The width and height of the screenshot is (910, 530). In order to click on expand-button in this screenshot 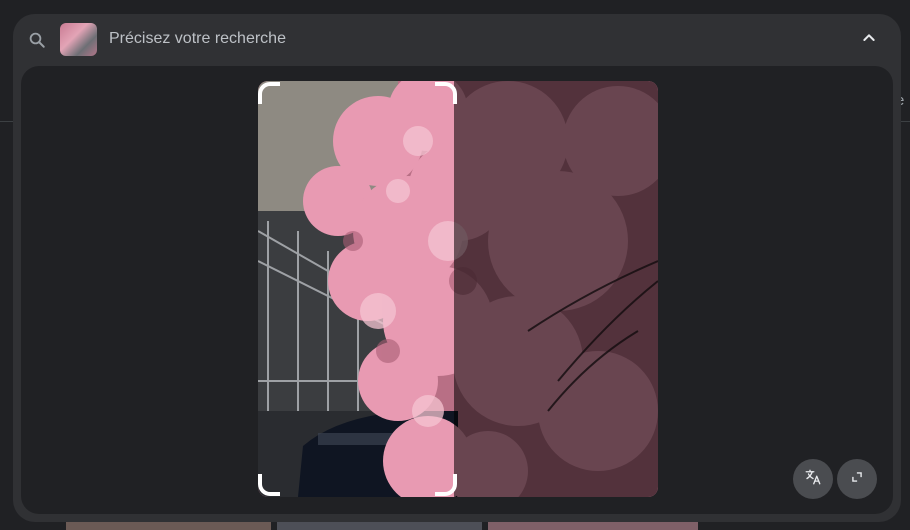, I will do `click(857, 479)`.